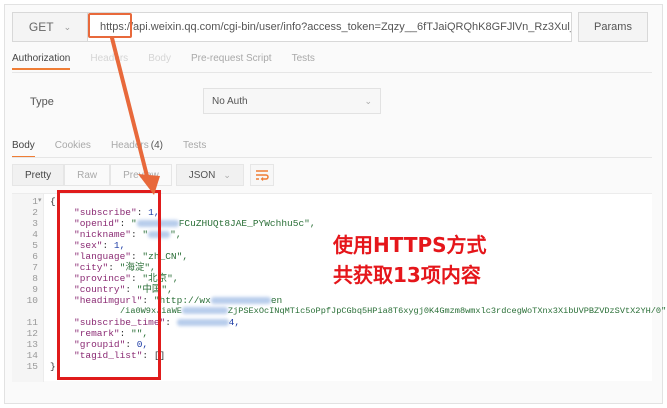 The width and height of the screenshot is (667, 408). Describe the element at coordinates (135, 115) in the screenshot. I see `annotation-arrow` at that location.